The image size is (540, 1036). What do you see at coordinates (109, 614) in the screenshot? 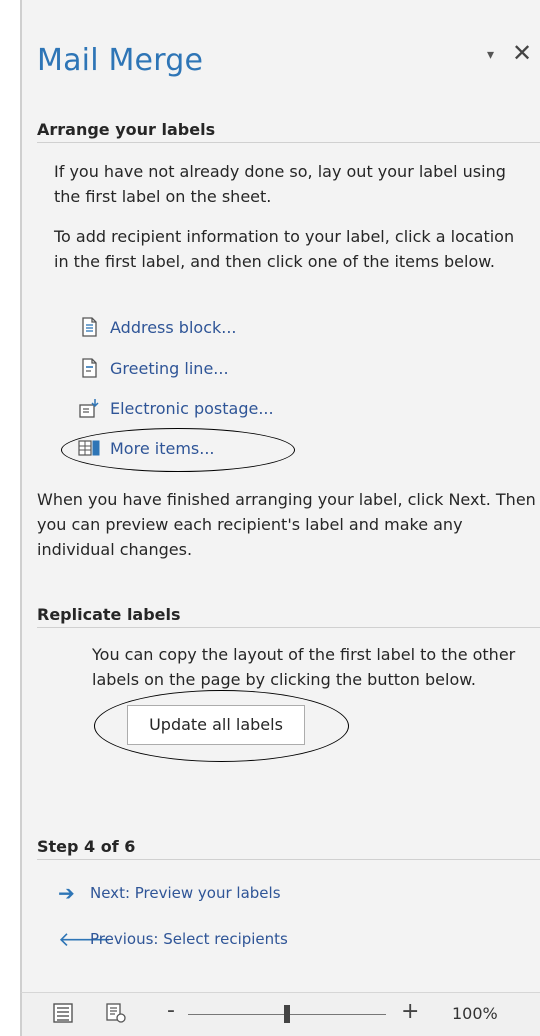
I see `replicate-heading: Replicate labels` at bounding box center [109, 614].